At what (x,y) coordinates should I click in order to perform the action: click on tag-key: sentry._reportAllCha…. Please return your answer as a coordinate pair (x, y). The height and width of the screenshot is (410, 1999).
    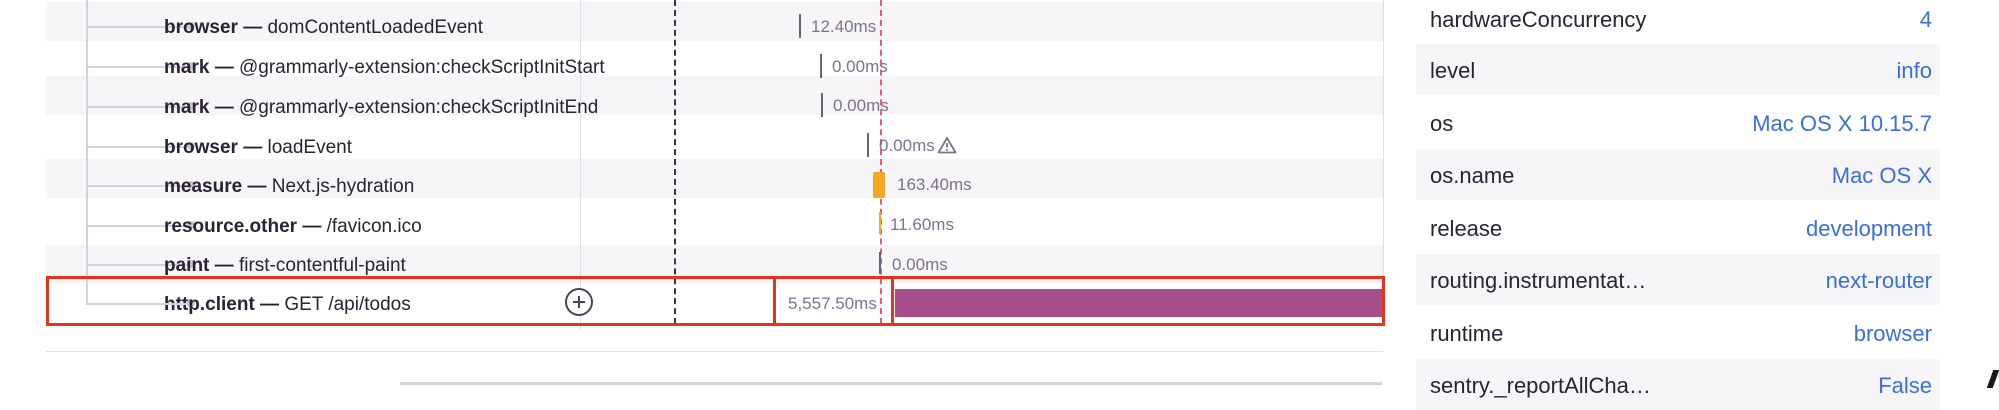
    Looking at the image, I should click on (1540, 385).